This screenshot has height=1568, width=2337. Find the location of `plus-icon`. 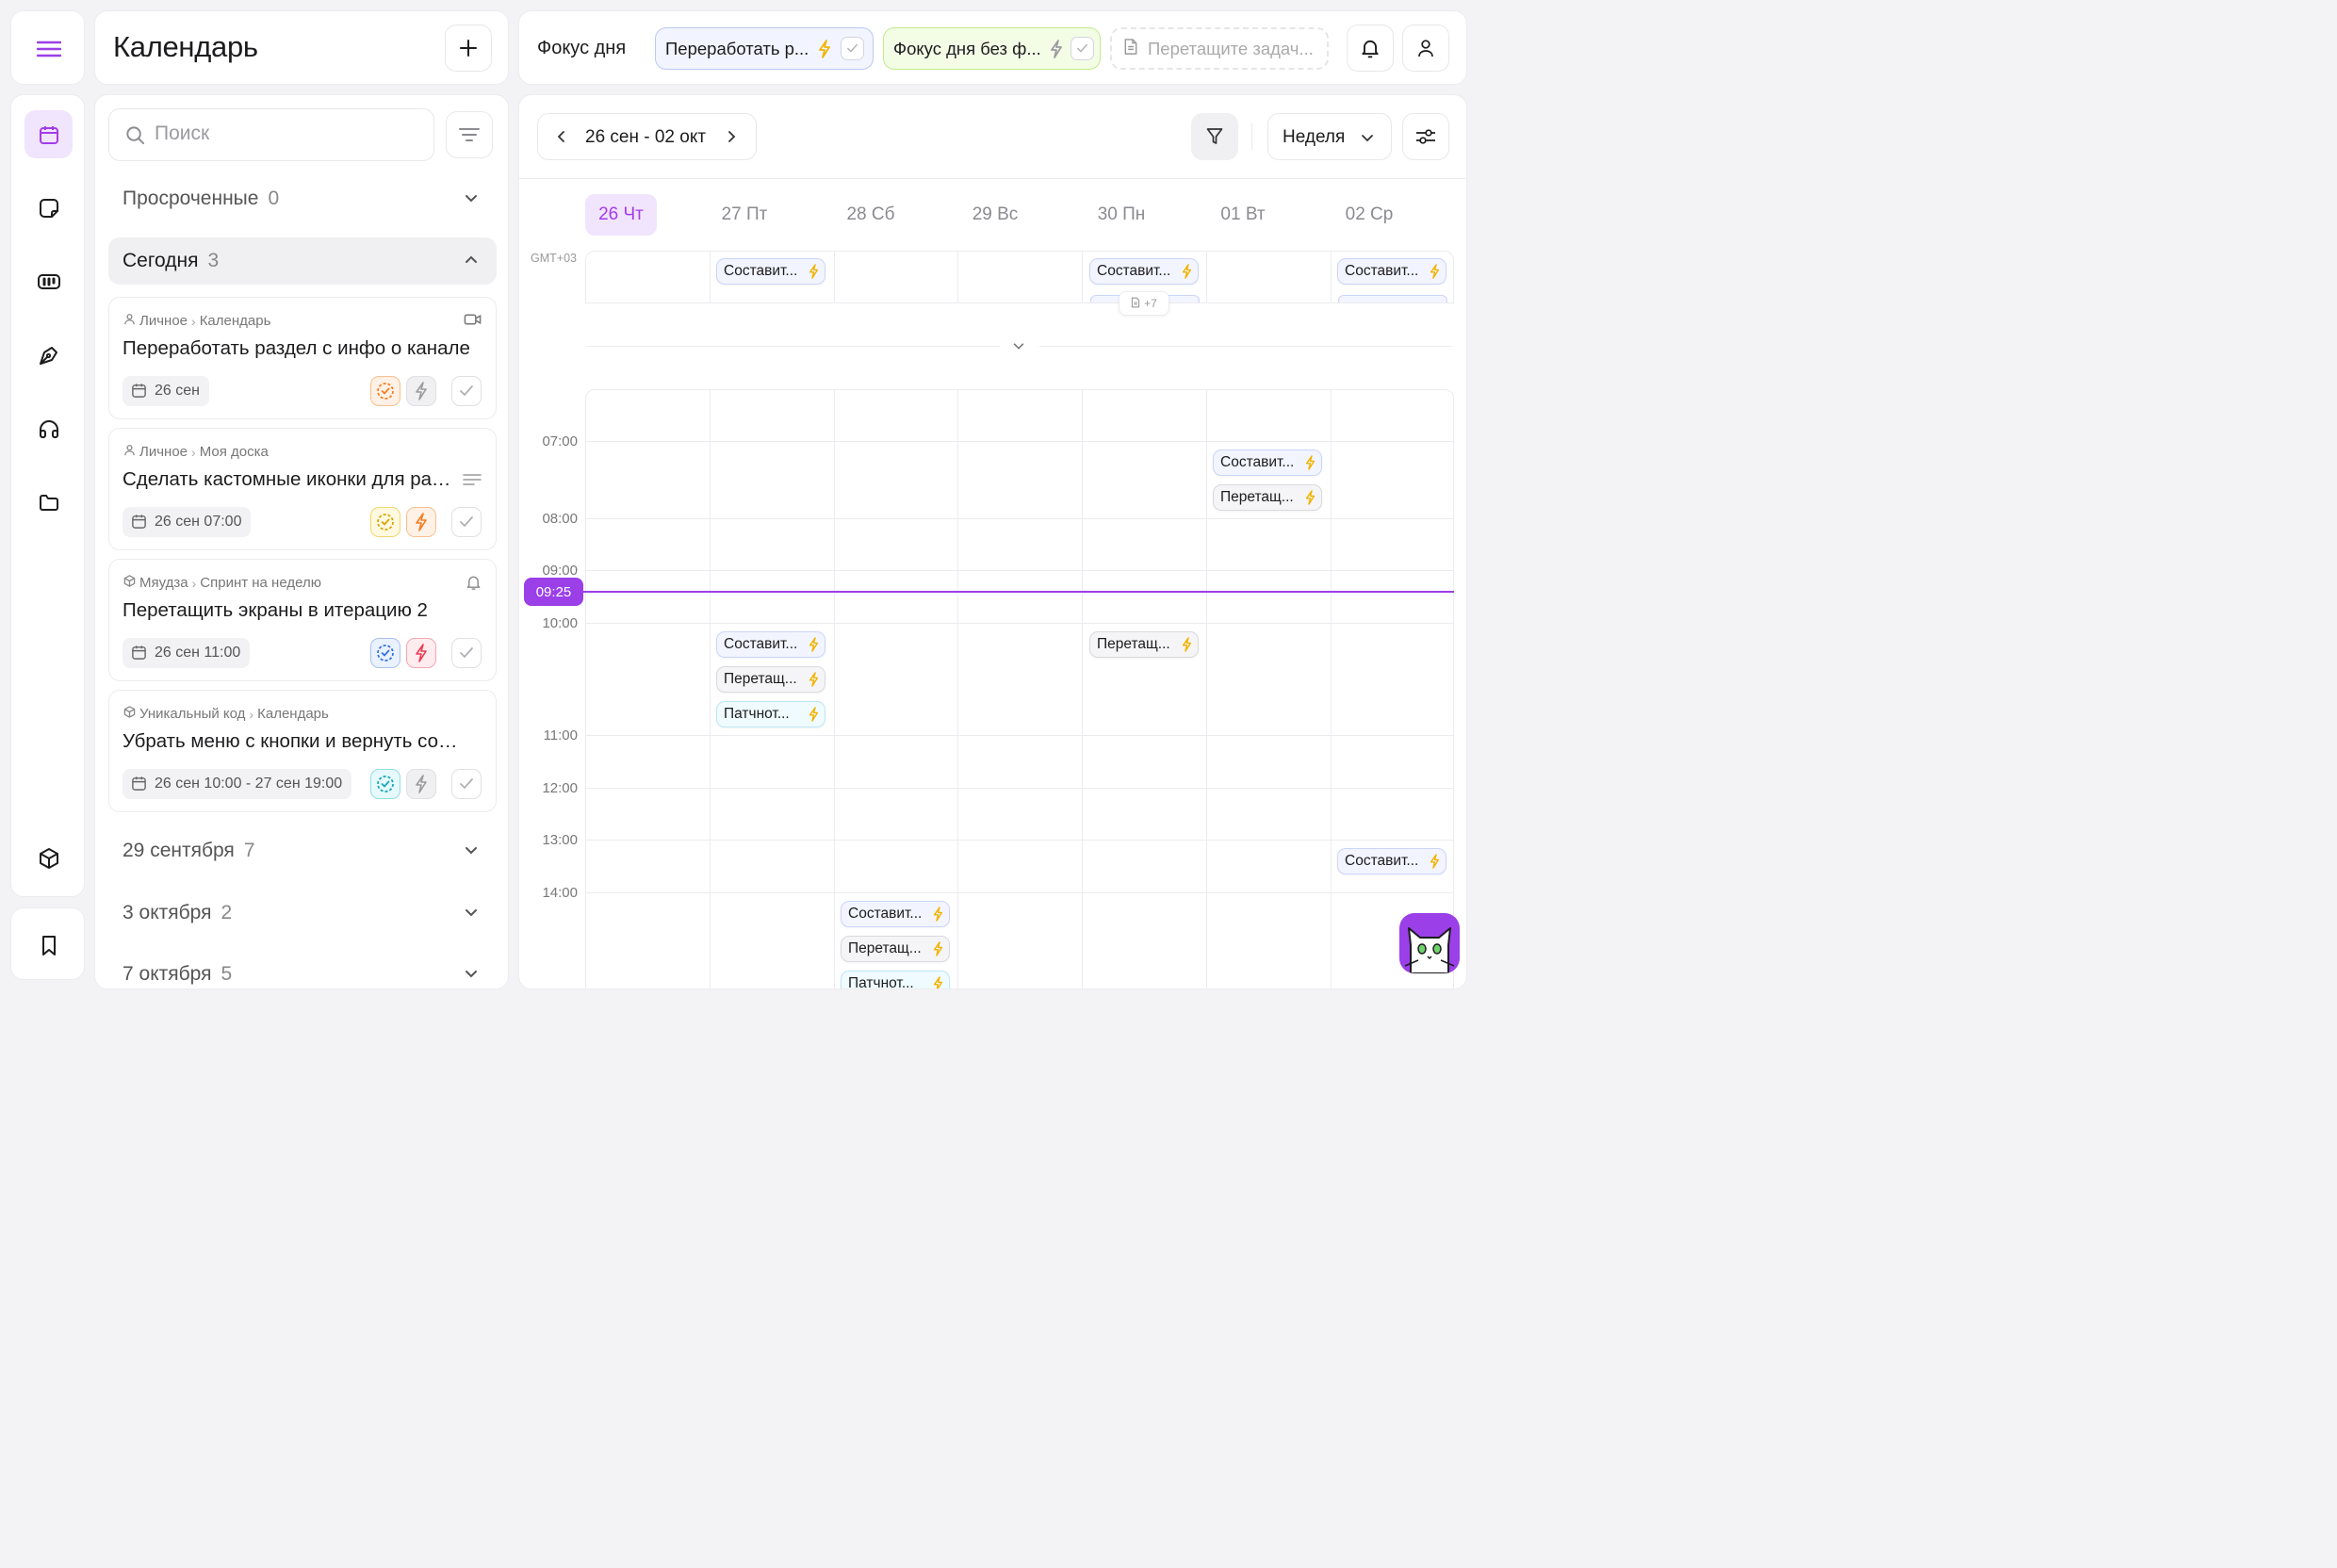

plus-icon is located at coordinates (469, 48).